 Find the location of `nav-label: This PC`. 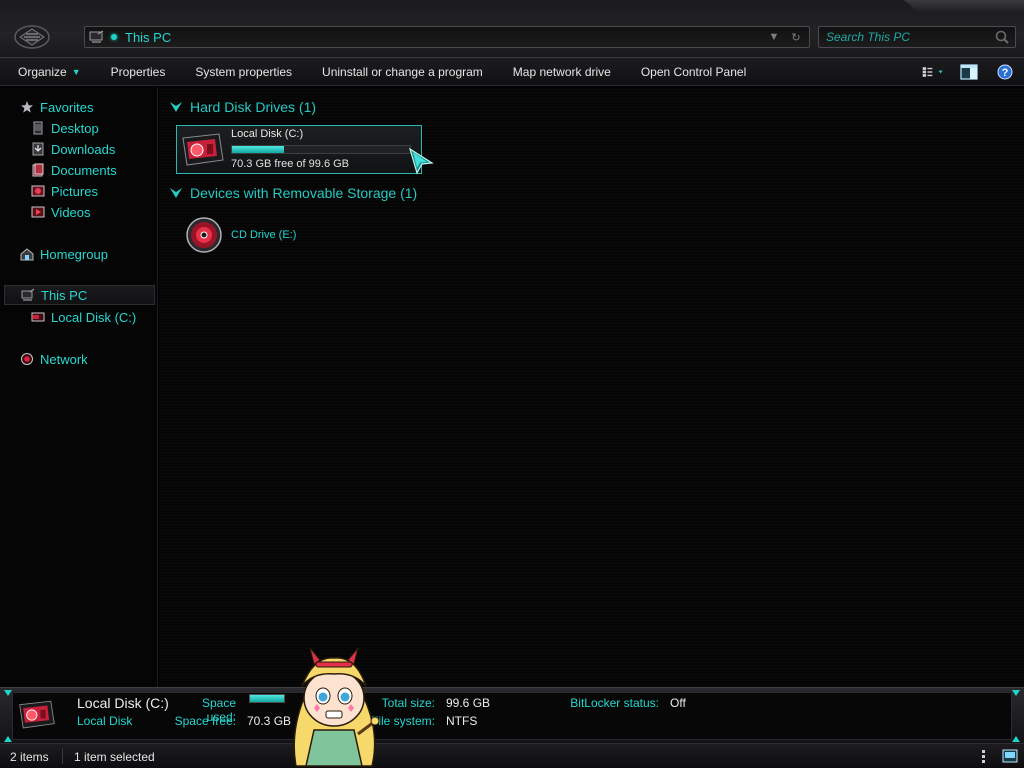

nav-label: This PC is located at coordinates (64, 295).